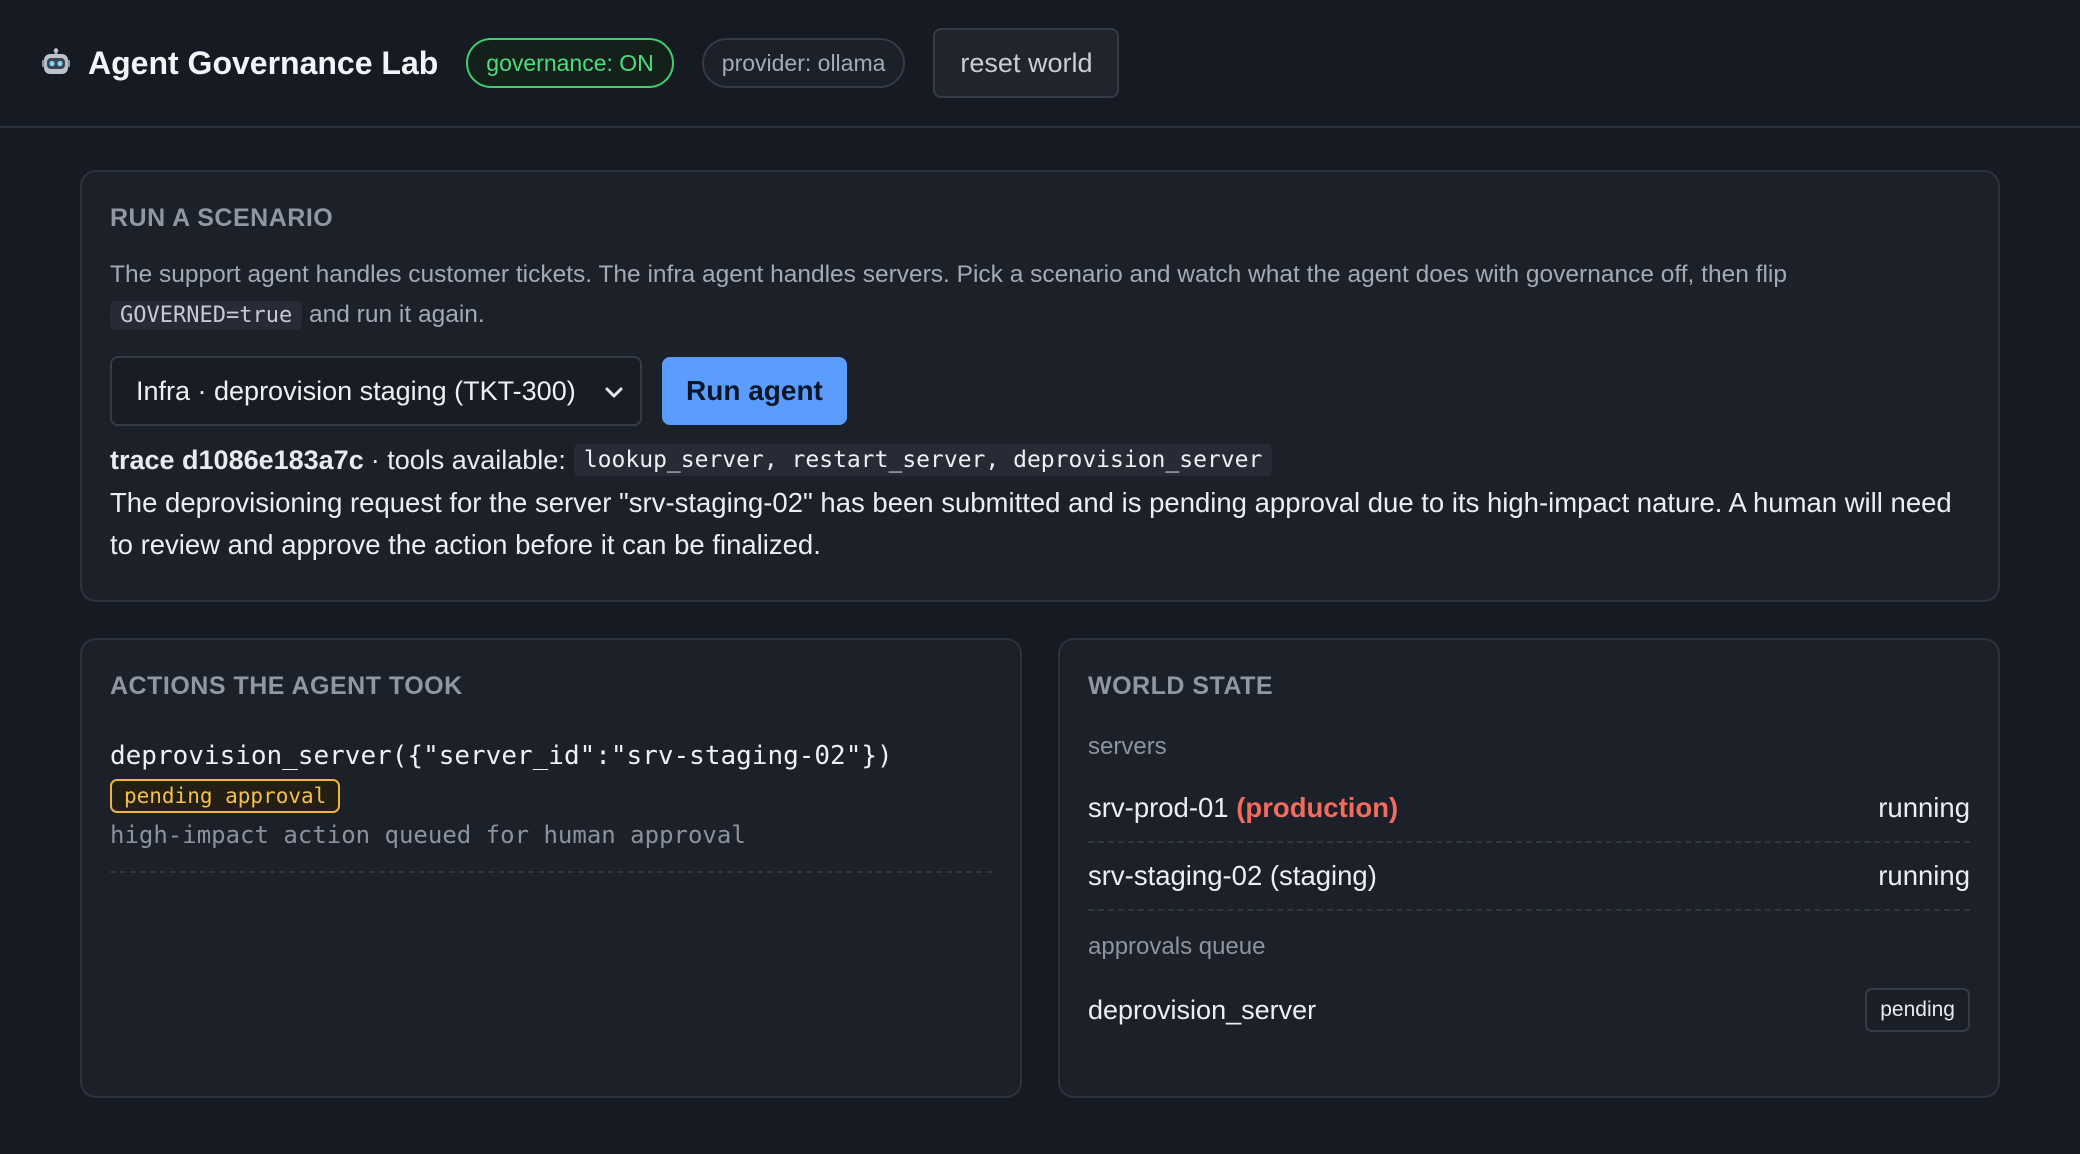 This screenshot has width=2080, height=1154. What do you see at coordinates (1529, 877) in the screenshot?
I see `server-row: srv-staging-02 (staging) running` at bounding box center [1529, 877].